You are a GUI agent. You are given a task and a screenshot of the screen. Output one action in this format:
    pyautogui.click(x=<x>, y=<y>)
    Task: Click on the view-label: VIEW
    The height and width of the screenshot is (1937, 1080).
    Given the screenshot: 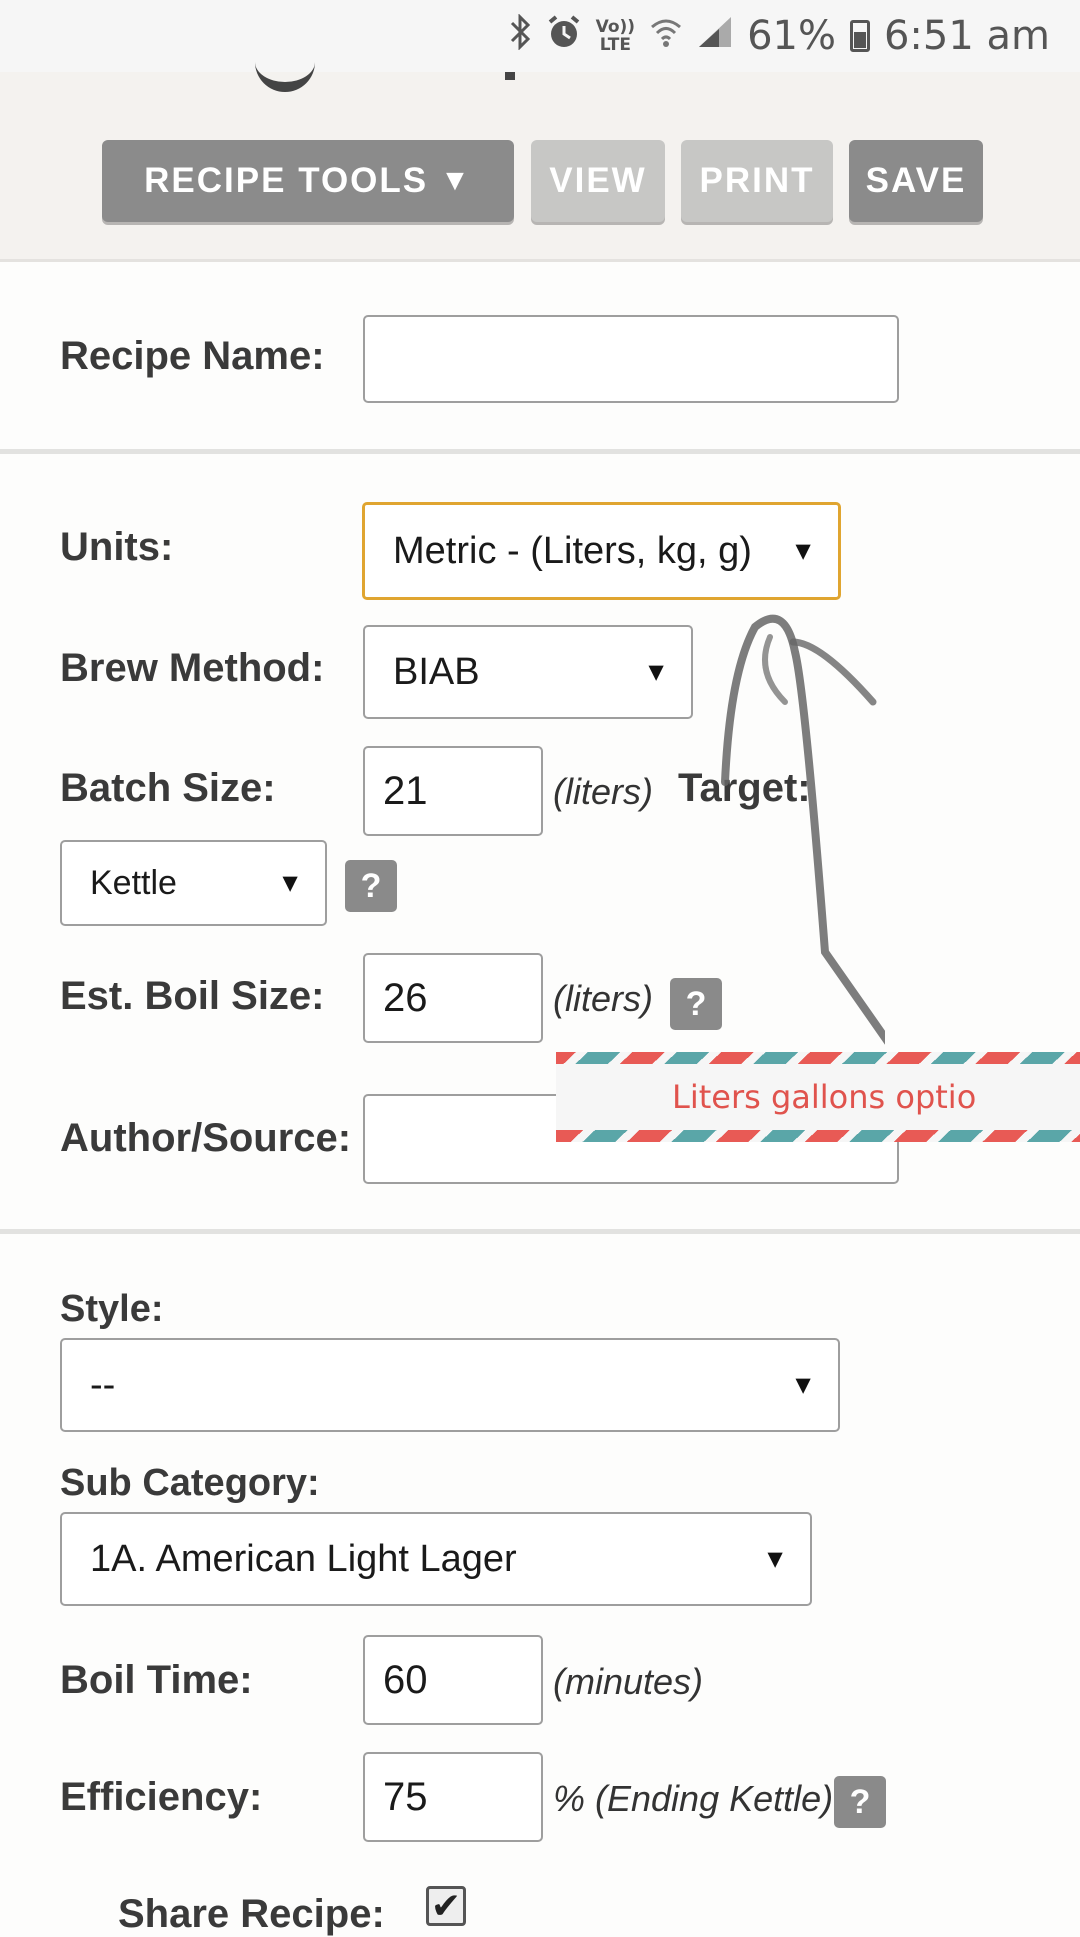 What is the action you would take?
    pyautogui.click(x=598, y=180)
    